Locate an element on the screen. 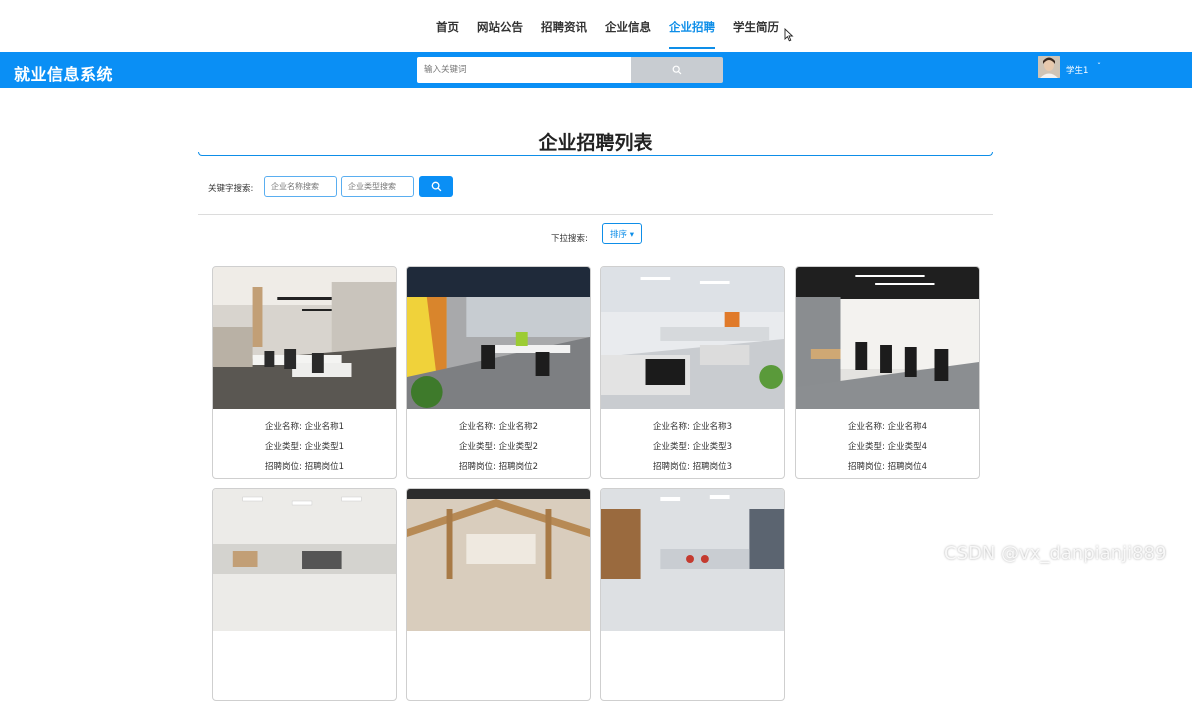 The width and height of the screenshot is (1192, 701). company-card: 企业名称: 企业名称4 企业类型: 企业类型4 招聘岗位: 招聘岗位4 is located at coordinates (887, 372).